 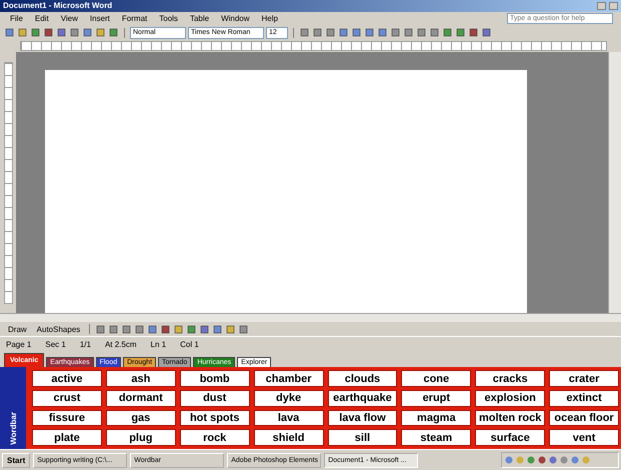 I want to click on menu-item: Format, so click(x=135, y=19).